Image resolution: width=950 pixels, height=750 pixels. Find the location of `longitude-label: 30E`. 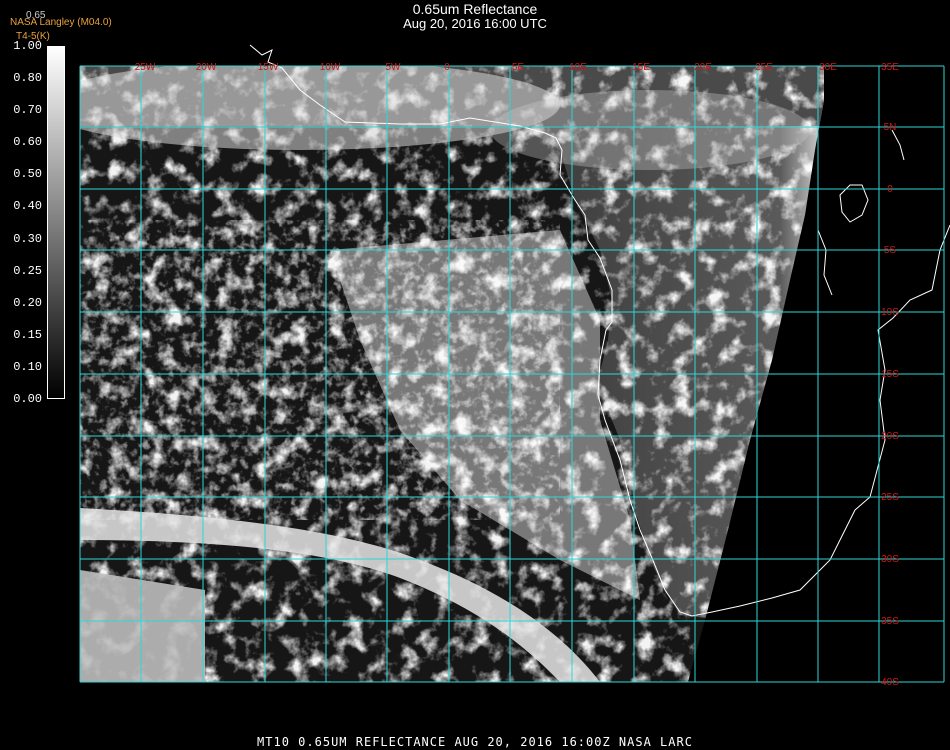

longitude-label: 30E is located at coordinates (828, 67).